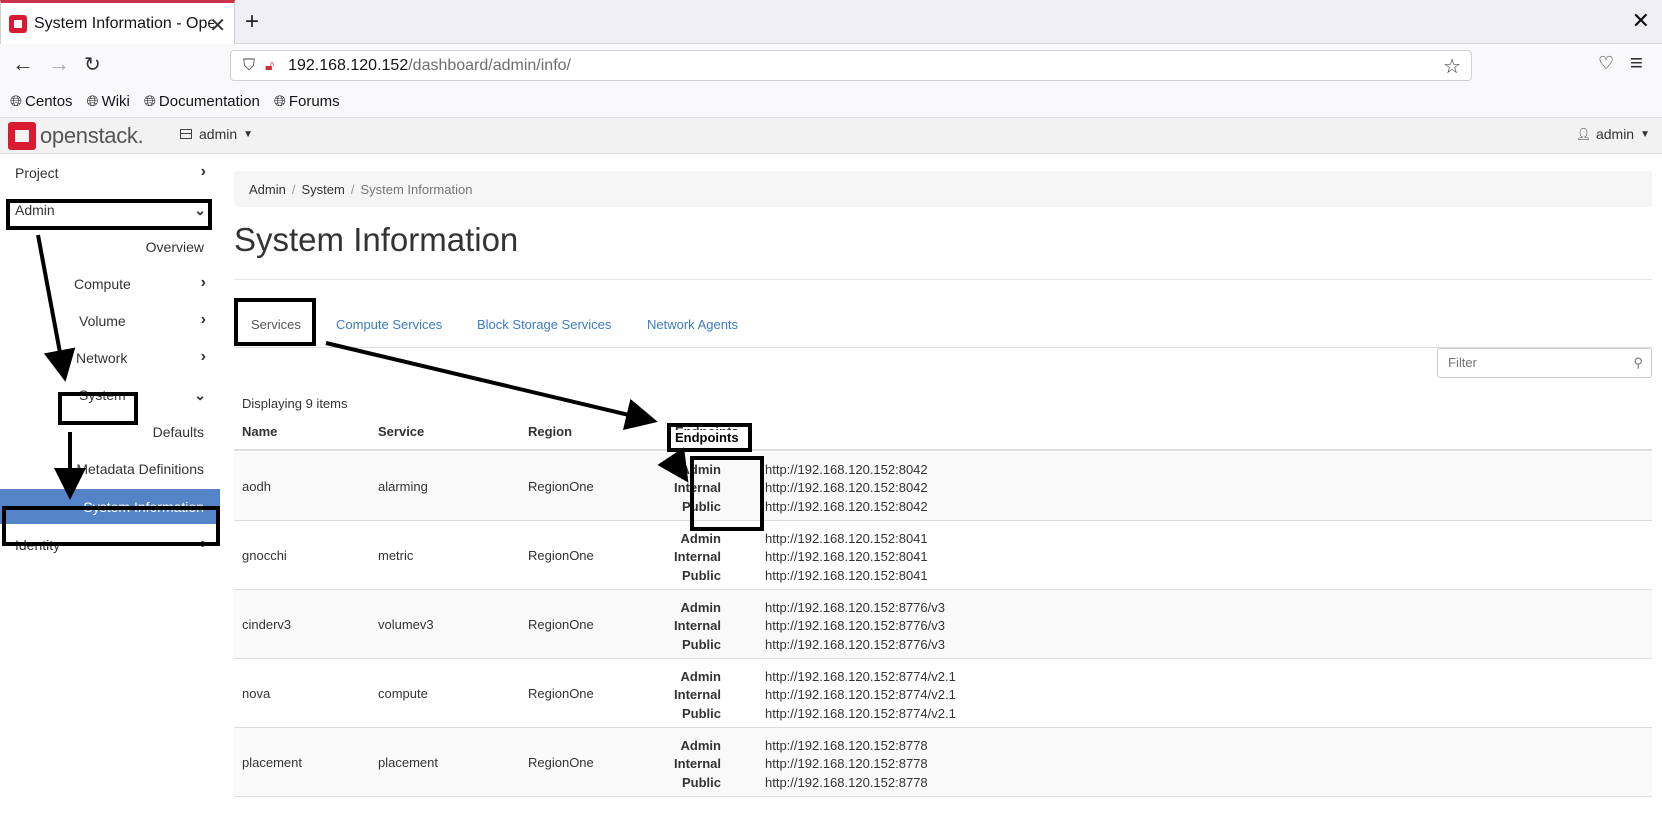  Describe the element at coordinates (59, 64) in the screenshot. I see `forward-arrow-icon: →` at that location.